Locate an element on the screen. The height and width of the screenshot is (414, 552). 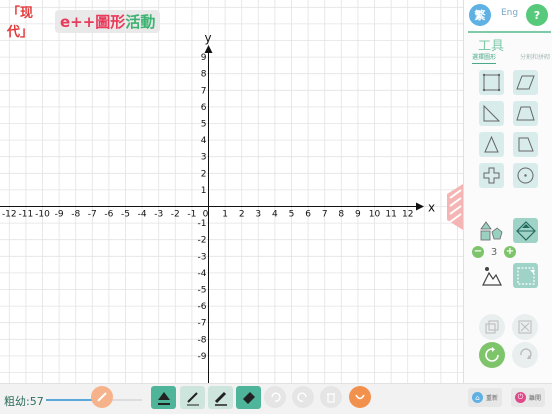
pencil-icon is located at coordinates (102, 397).